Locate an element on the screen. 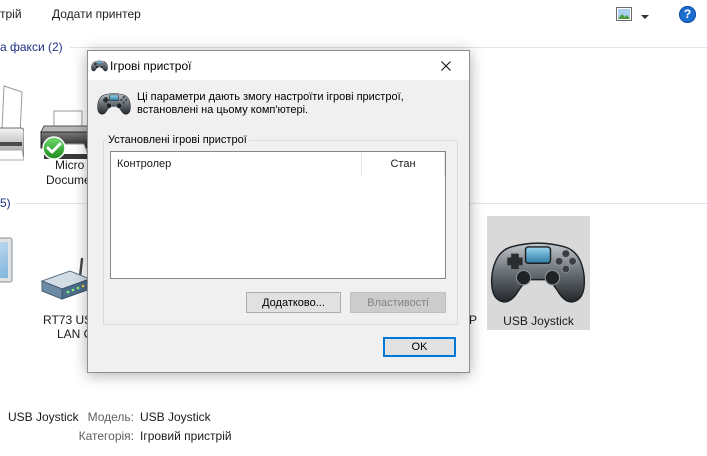 The image size is (707, 456). controllers-list: Контролер Стан is located at coordinates (278, 215).